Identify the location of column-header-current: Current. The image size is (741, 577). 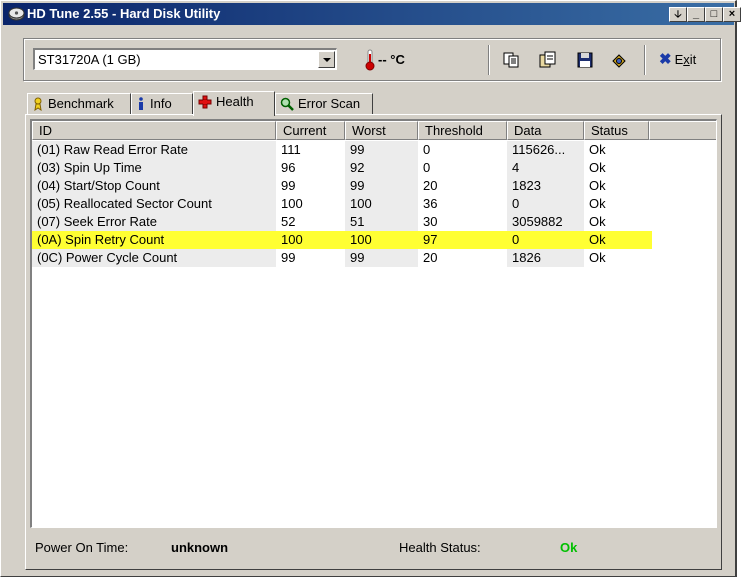
(310, 130).